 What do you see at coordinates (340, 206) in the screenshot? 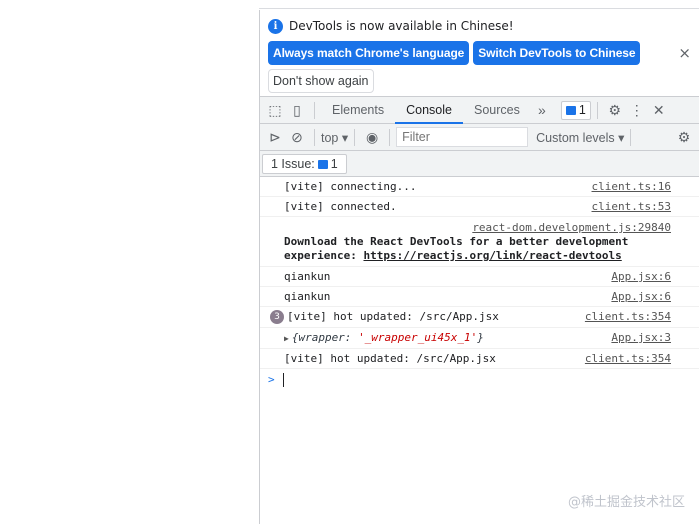
I see `message-text: [vite] connected.` at bounding box center [340, 206].